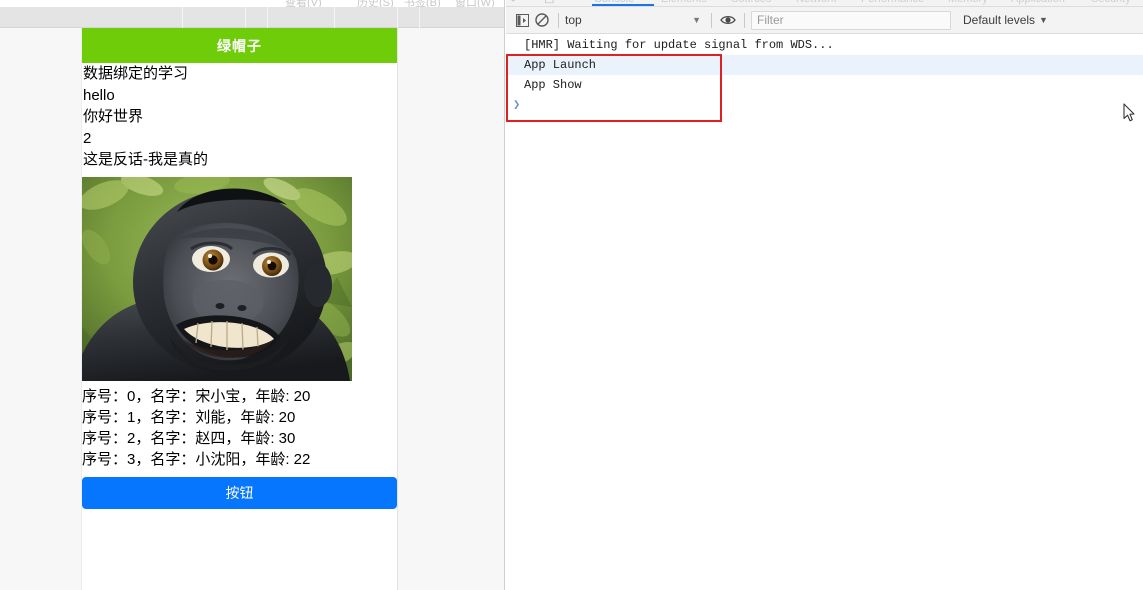  I want to click on tab-network: Network, so click(816, 2).